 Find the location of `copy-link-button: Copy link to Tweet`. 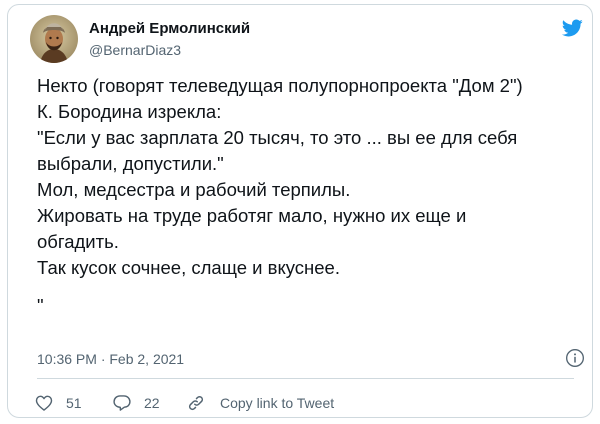

copy-link-button: Copy link to Tweet is located at coordinates (260, 403).